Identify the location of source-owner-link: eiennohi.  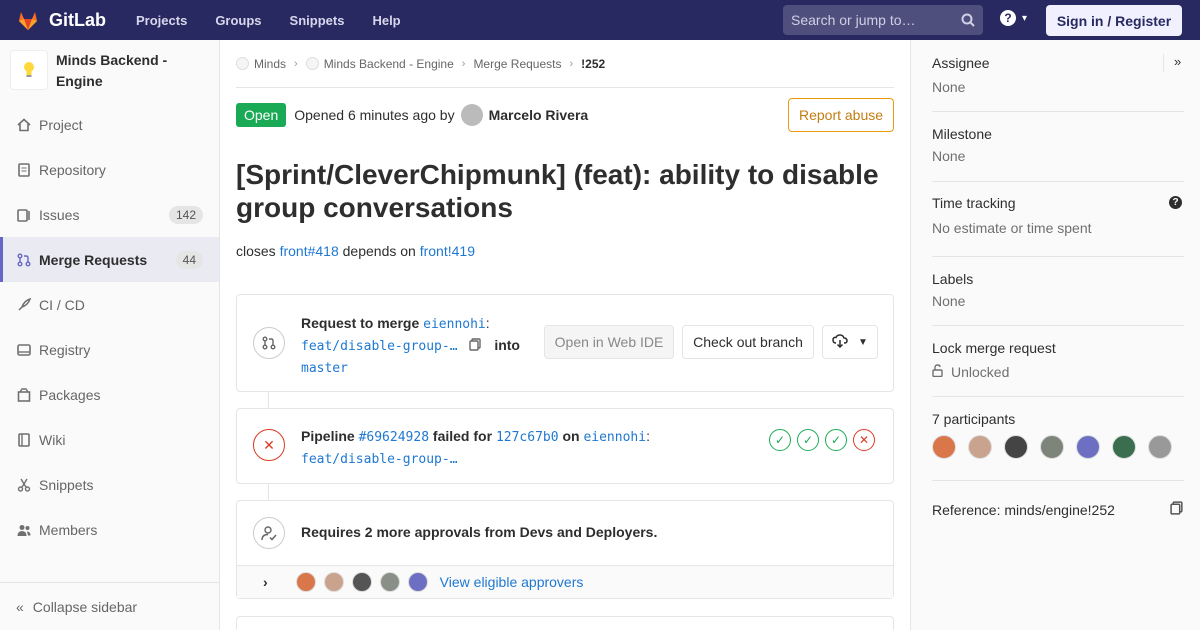
(454, 324).